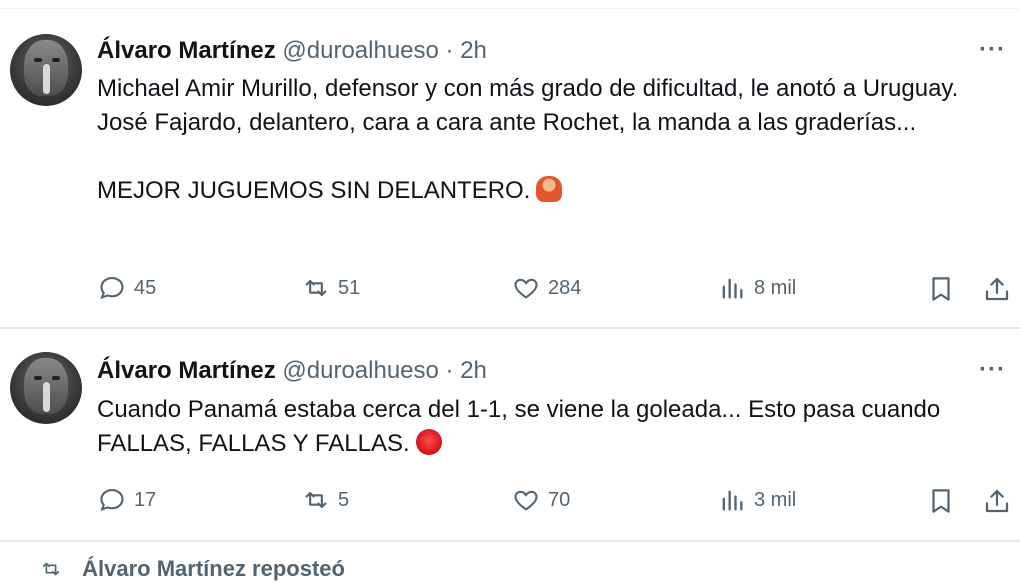 The height and width of the screenshot is (582, 1020). Describe the element at coordinates (145, 287) in the screenshot. I see `reply-count: 45` at that location.